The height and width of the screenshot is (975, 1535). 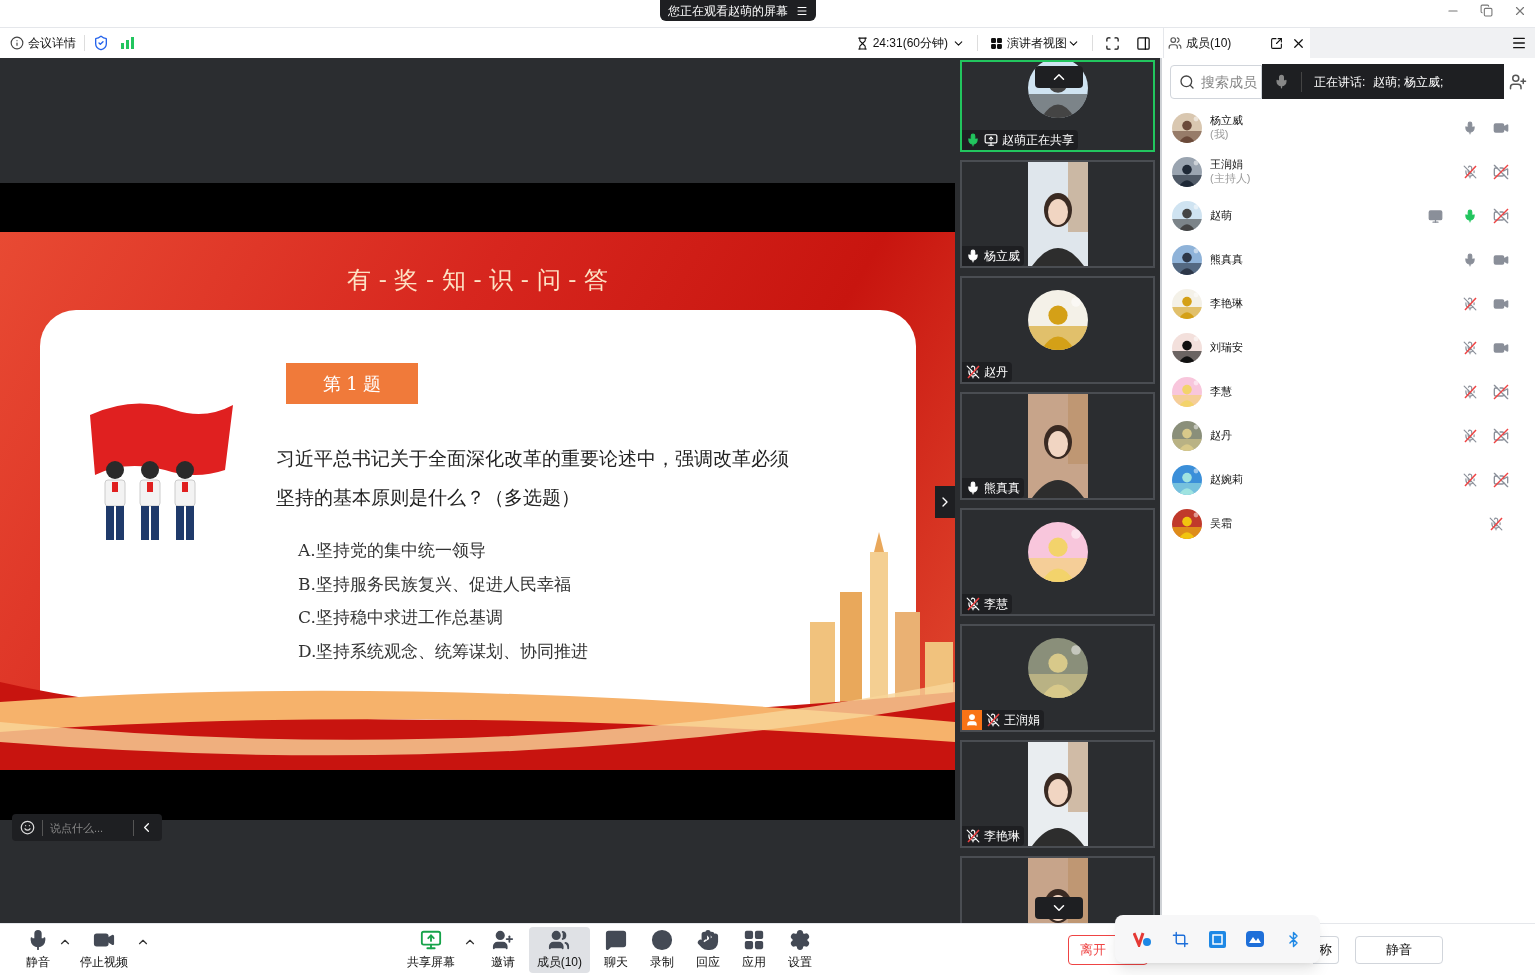 What do you see at coordinates (996, 604) in the screenshot?
I see `participant-name: 李慧` at bounding box center [996, 604].